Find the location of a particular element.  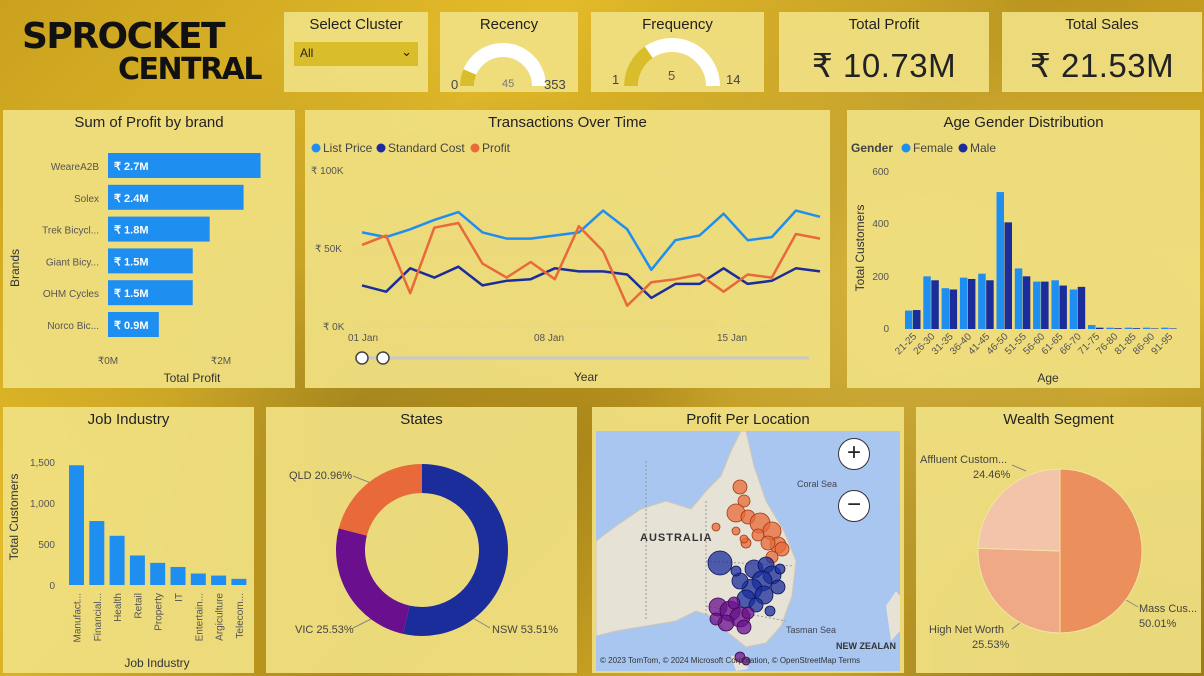

trans-xlabel: Year is located at coordinates (586, 377).